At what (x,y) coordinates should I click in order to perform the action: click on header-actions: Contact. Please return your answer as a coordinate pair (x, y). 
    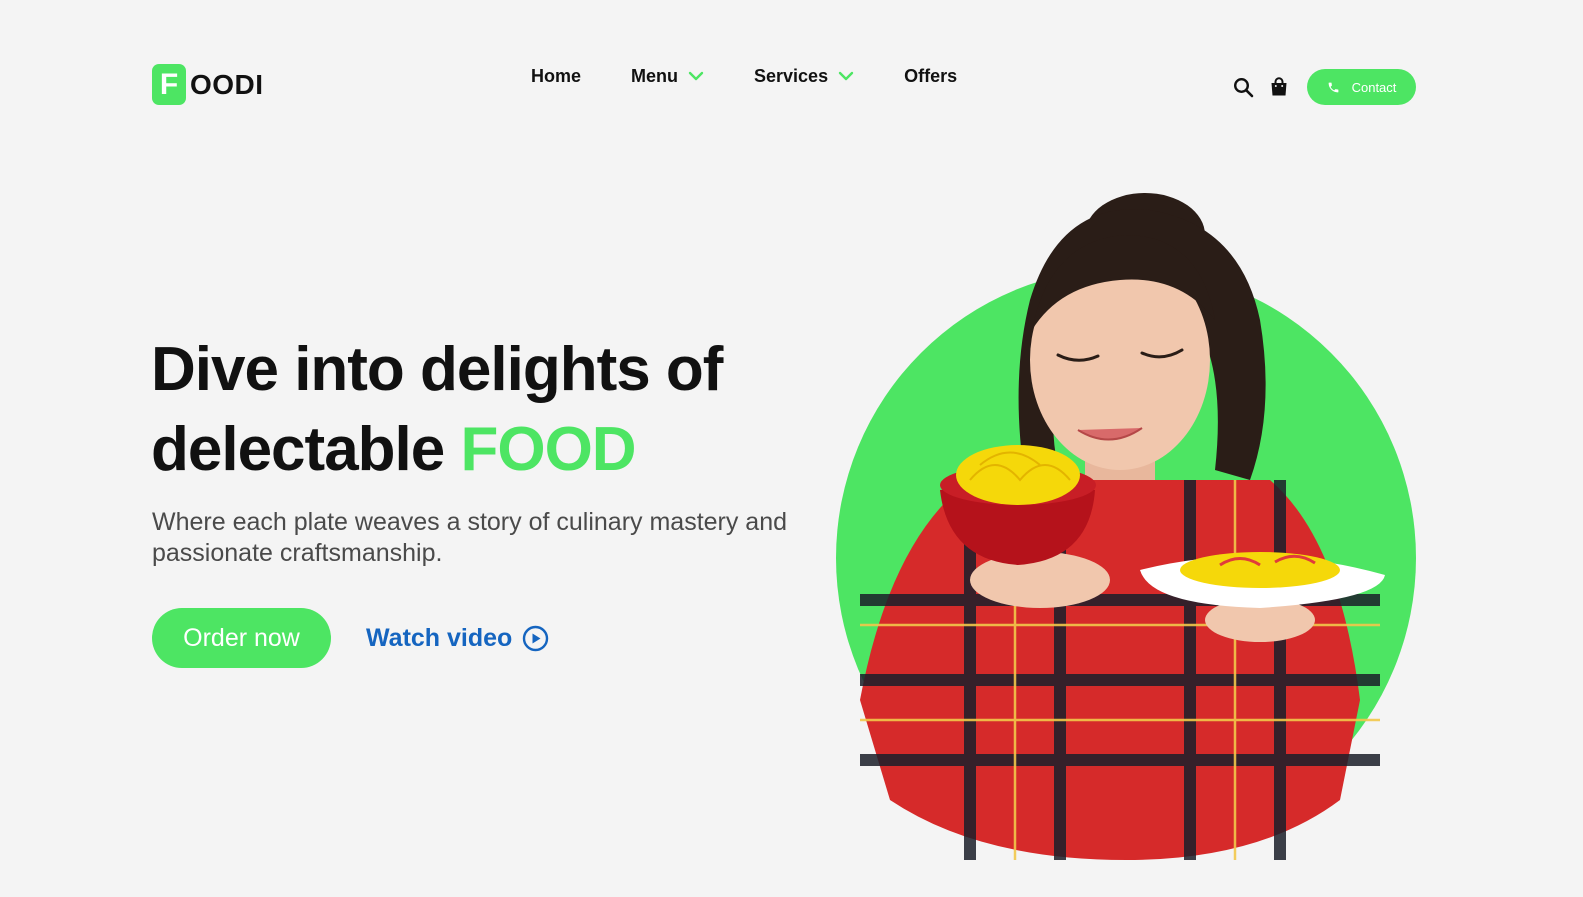
    Looking at the image, I should click on (1324, 87).